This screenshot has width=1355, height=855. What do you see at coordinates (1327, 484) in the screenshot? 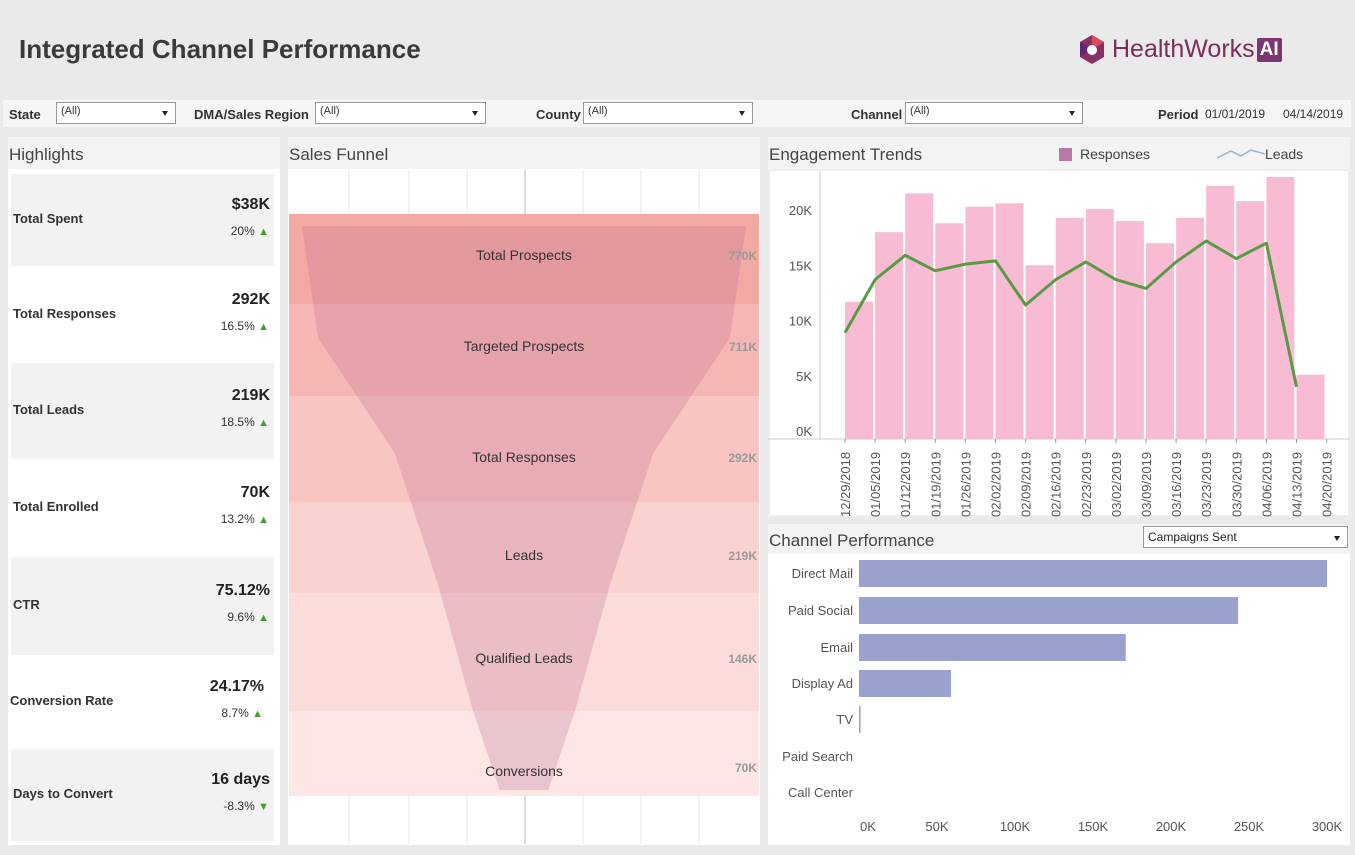
I see `engagement-x-tick-label: 04/20/2019` at bounding box center [1327, 484].